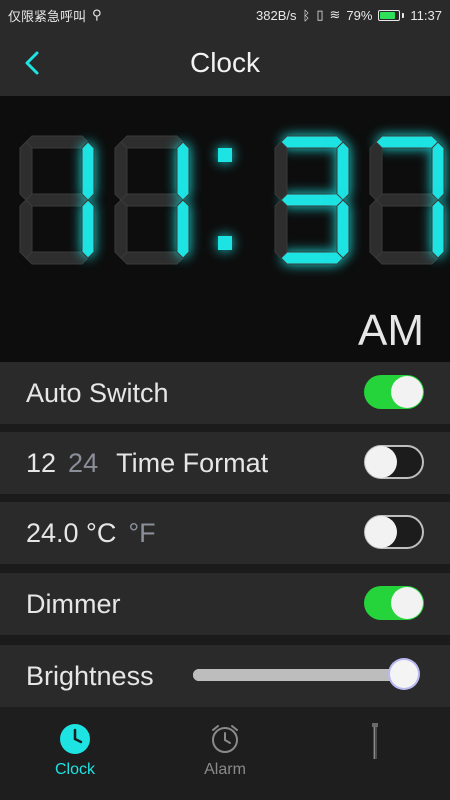 This screenshot has width=450, height=800. I want to click on brightness-label: Brightness, so click(90, 675).